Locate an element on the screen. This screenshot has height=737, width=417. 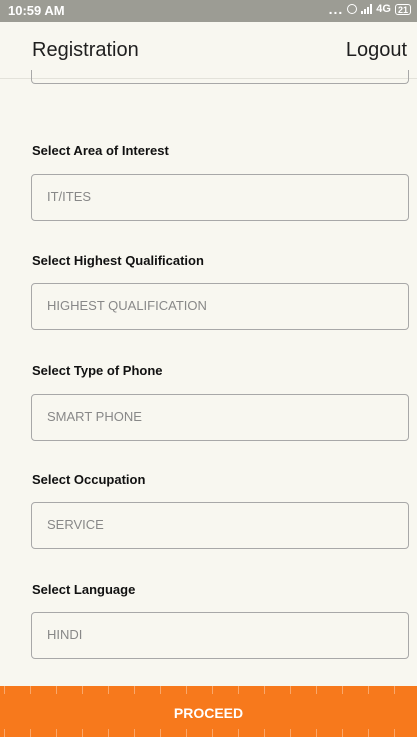
proceed-button: PROCEED is located at coordinates (208, 711).